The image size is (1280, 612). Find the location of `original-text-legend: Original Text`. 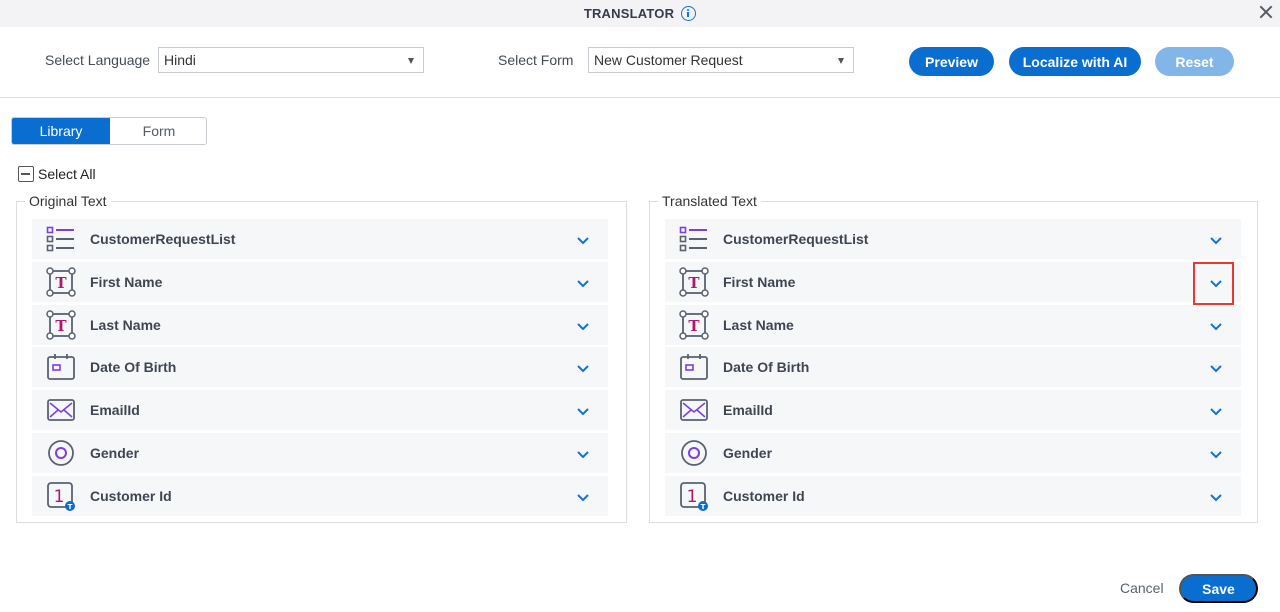

original-text-legend: Original Text is located at coordinates (68, 201).